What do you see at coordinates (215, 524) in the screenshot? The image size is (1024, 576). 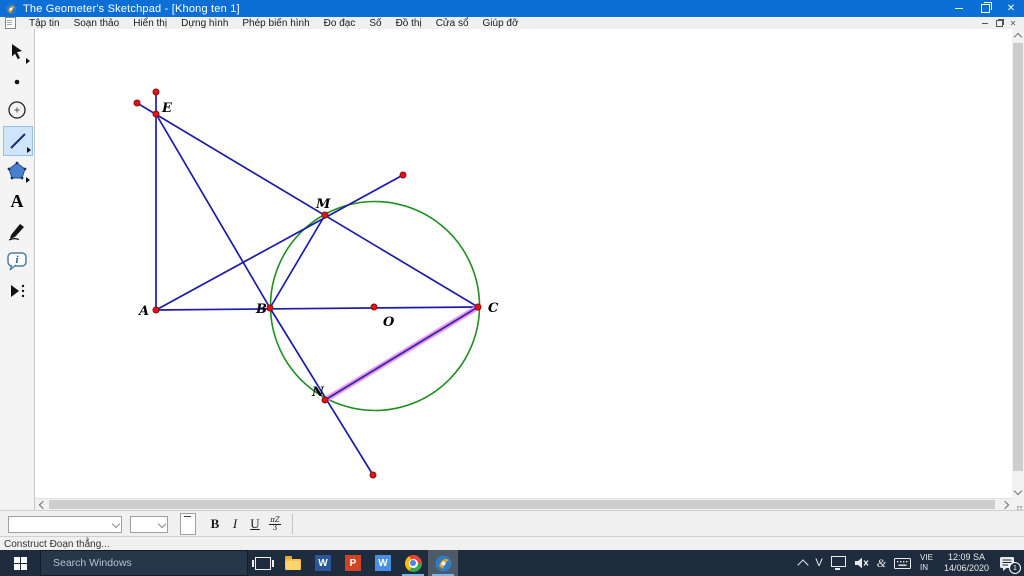 I see `bold-button: B` at bounding box center [215, 524].